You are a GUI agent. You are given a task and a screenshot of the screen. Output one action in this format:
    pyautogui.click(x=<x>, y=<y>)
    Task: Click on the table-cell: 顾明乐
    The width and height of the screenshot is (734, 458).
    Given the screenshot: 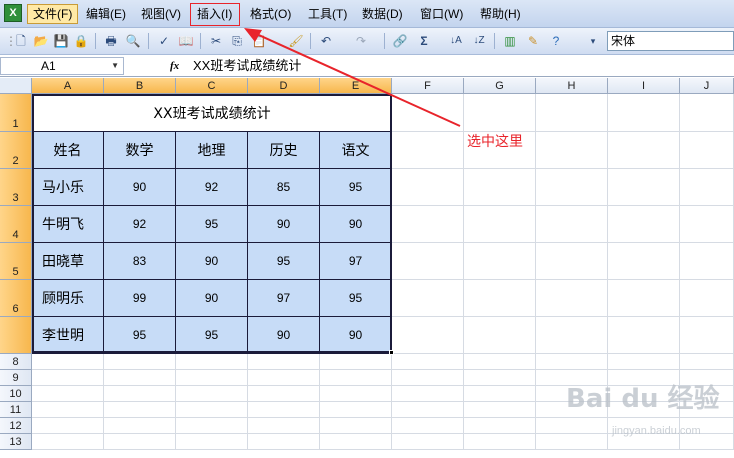 What is the action you would take?
    pyautogui.click(x=68, y=298)
    